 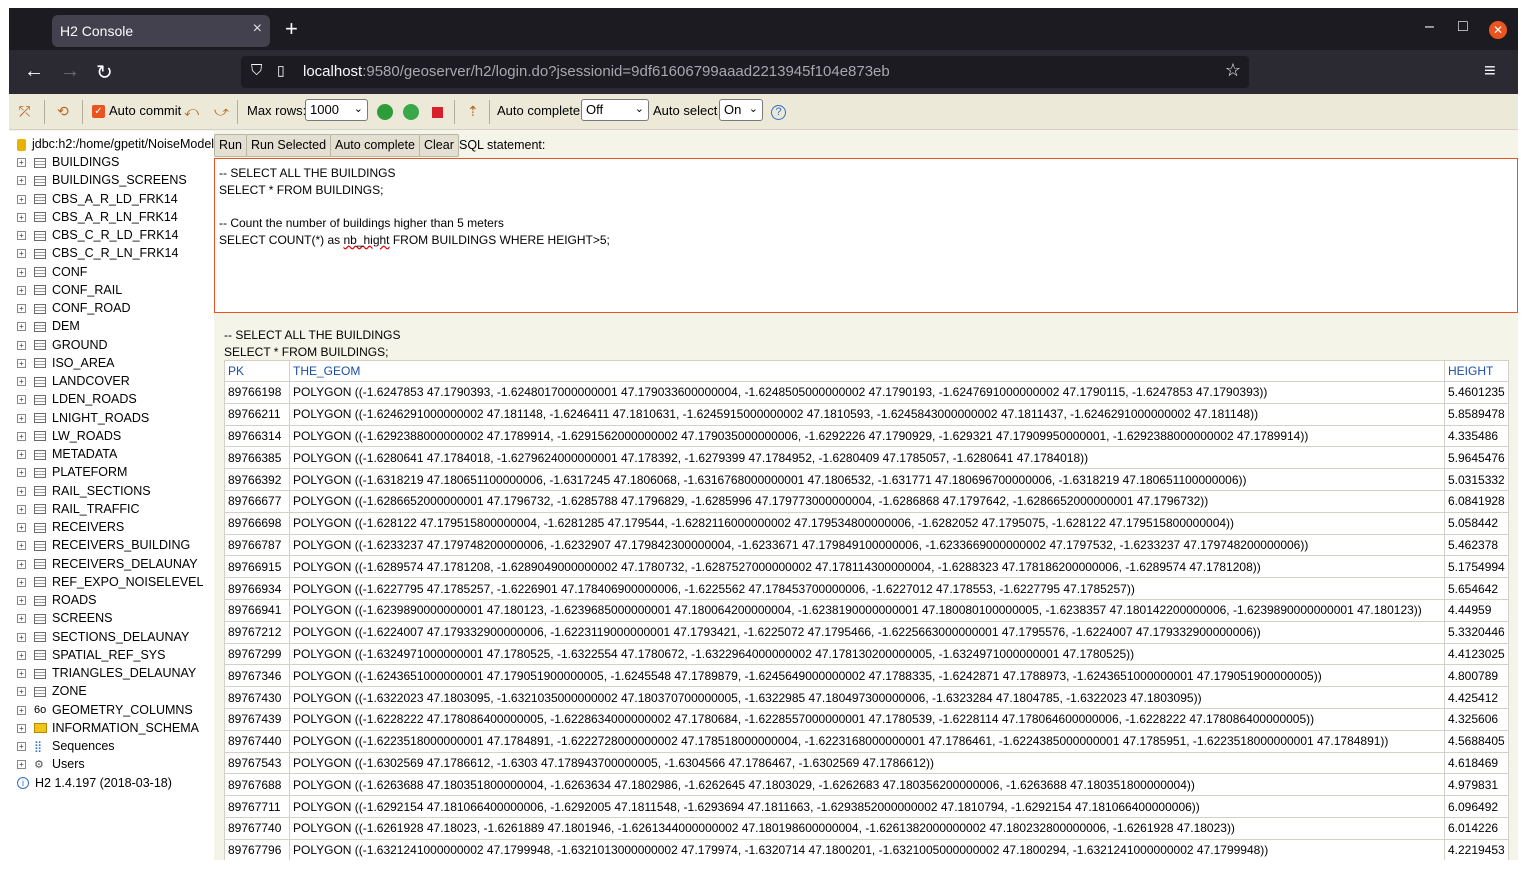 I want to click on rollback-icon: ⤺, so click(x=191, y=111).